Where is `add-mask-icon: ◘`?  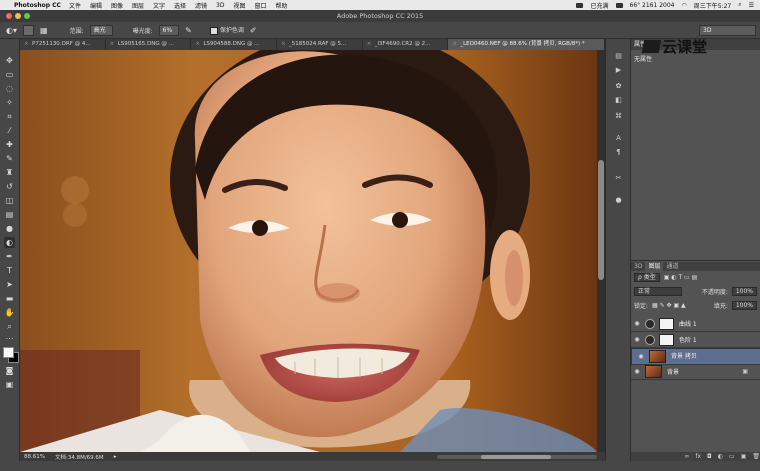
add-mask-icon: ◘ is located at coordinates (709, 456).